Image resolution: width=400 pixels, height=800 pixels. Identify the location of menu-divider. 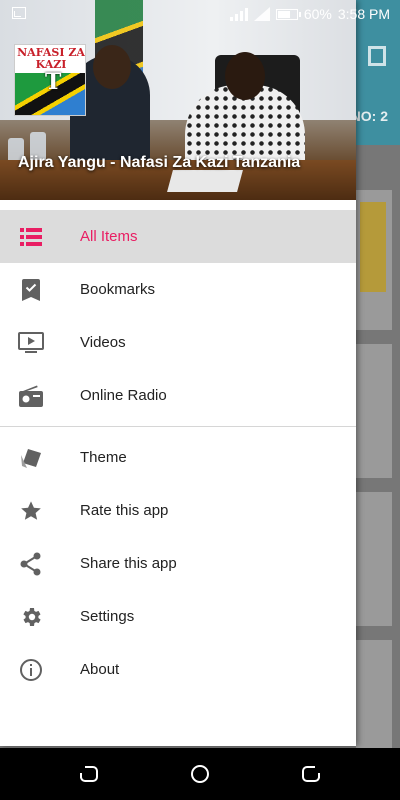
(178, 426).